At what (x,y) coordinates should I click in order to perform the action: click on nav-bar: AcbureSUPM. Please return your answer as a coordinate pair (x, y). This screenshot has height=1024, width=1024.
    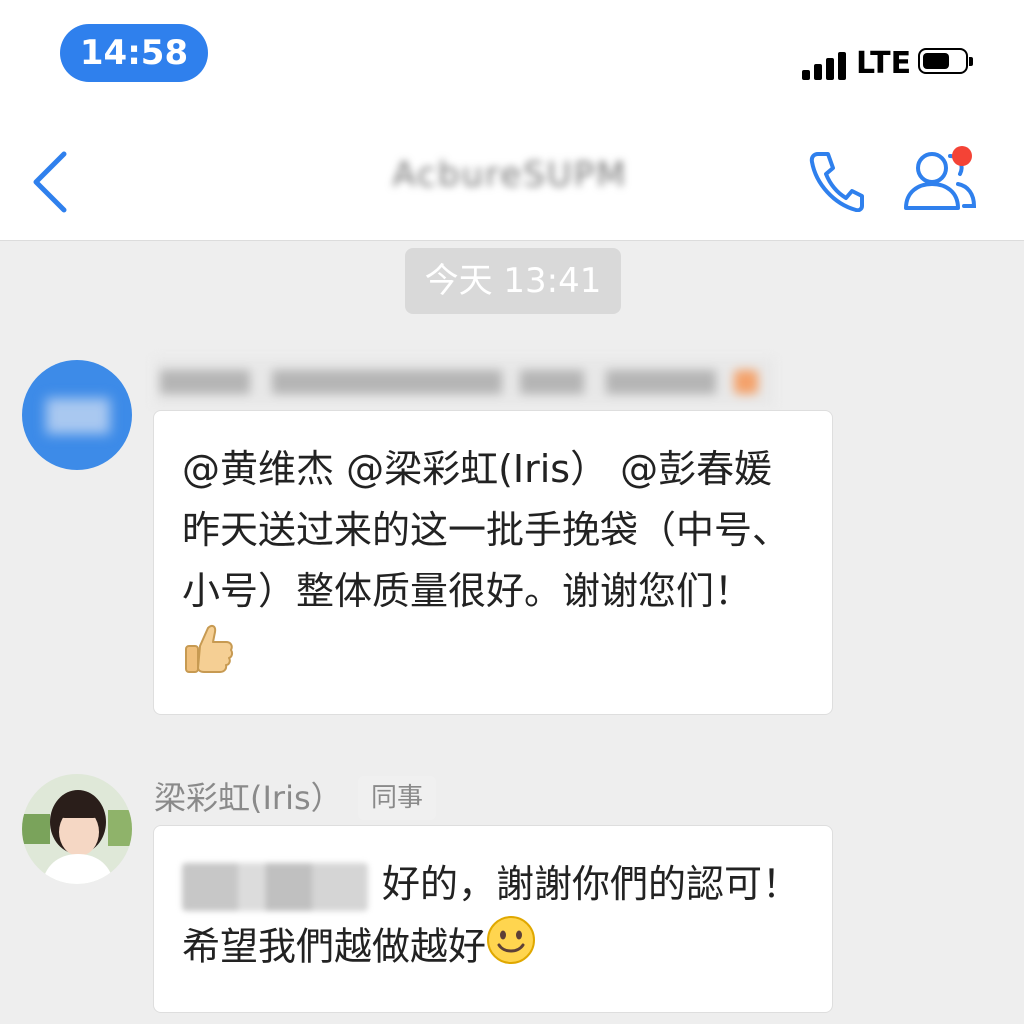
    Looking at the image, I should click on (512, 175).